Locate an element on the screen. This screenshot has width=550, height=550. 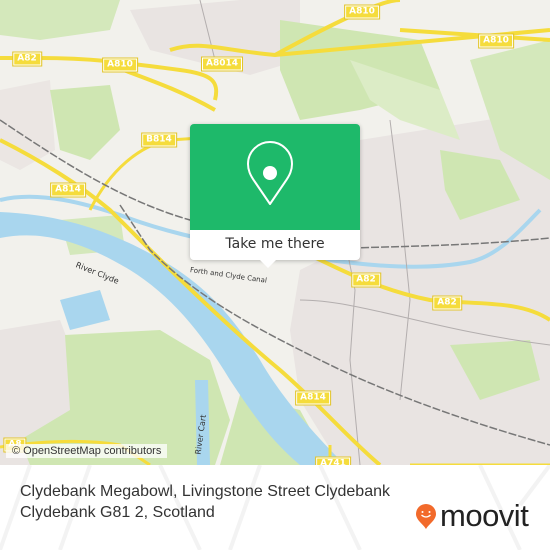
moovit-logo: moovit is located at coordinates (472, 515).